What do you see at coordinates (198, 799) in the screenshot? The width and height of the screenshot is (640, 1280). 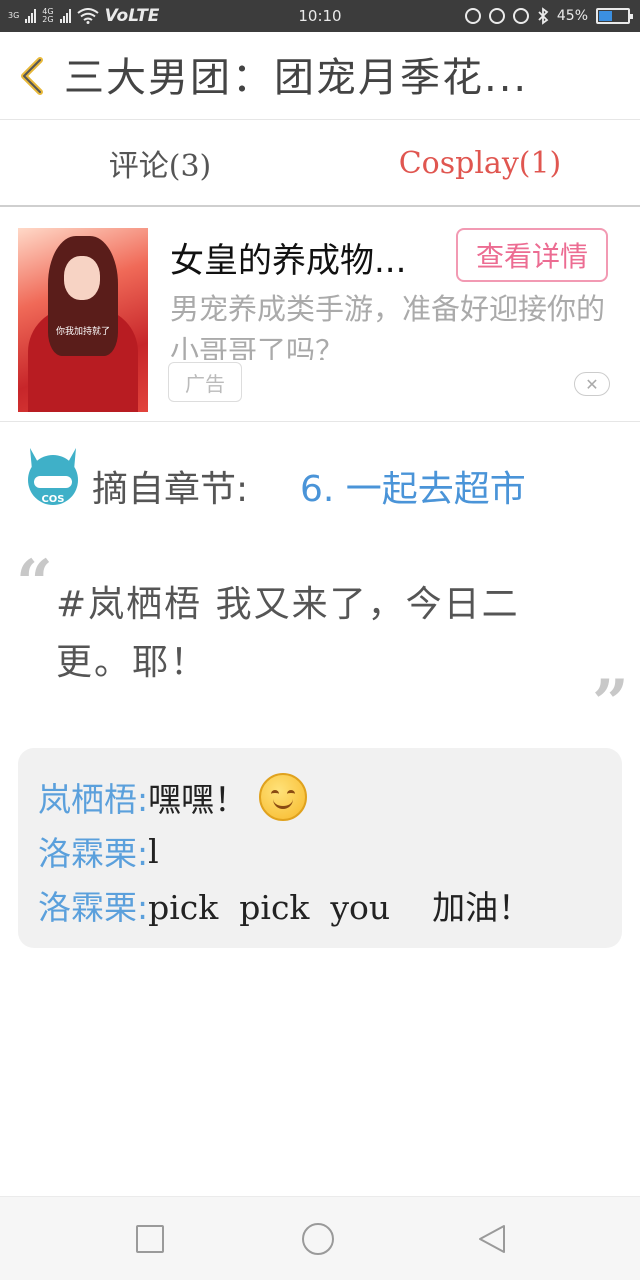 I see `reply-text: 嘿嘿！` at bounding box center [198, 799].